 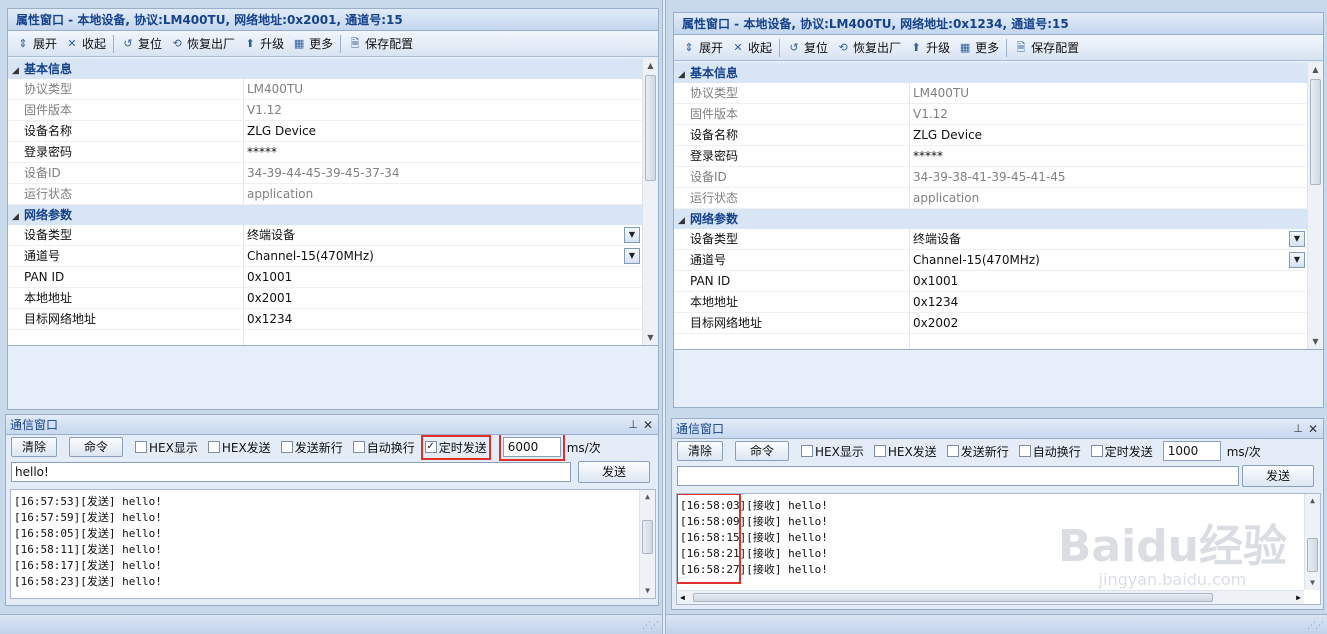 I want to click on send-text-input: hello!, so click(x=291, y=472).